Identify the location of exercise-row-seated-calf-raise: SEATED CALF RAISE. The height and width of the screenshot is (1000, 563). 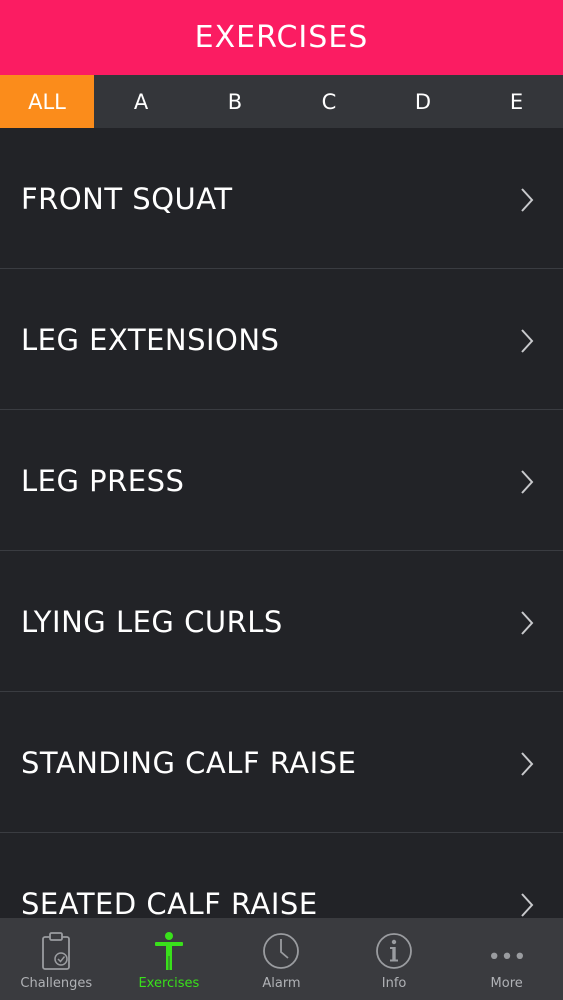
(281, 875).